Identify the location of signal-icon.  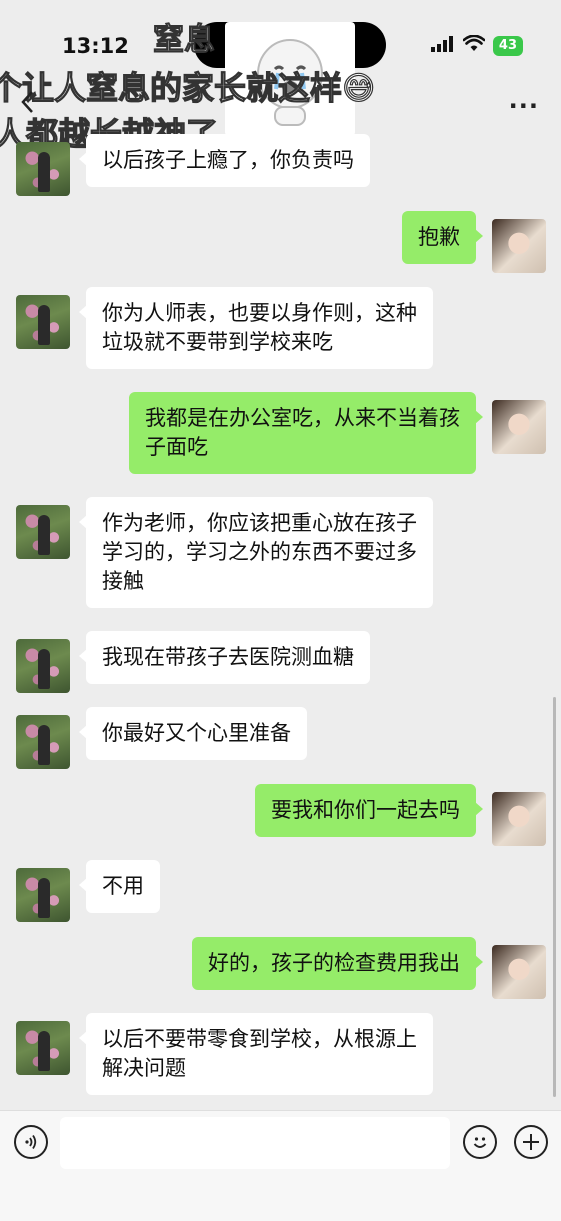
(442, 45).